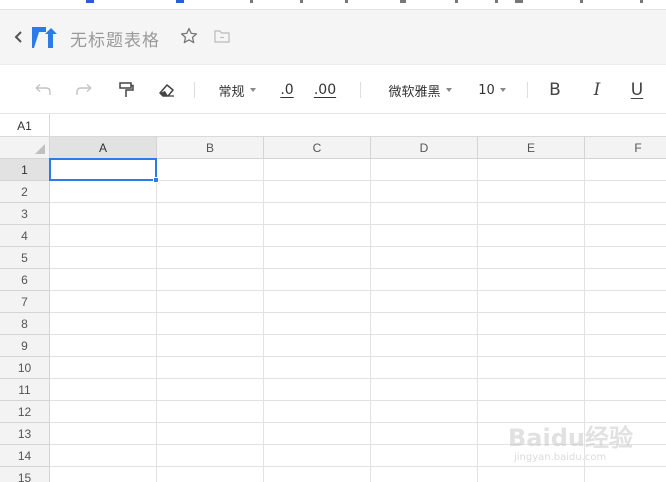 The height and width of the screenshot is (482, 666). What do you see at coordinates (210, 280) in the screenshot?
I see `cell-b6` at bounding box center [210, 280].